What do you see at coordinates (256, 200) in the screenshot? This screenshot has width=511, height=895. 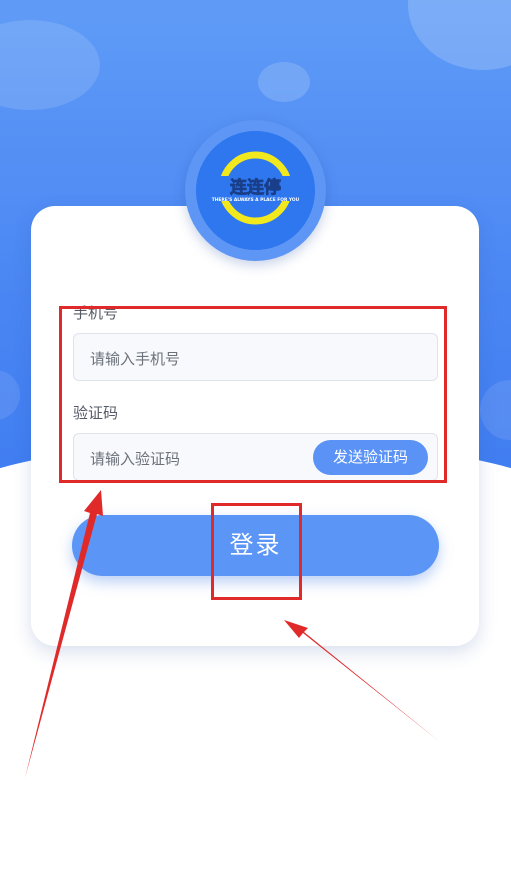 I see `logo-slogan-text: THERE'S ALWAYS A PLACE FOR YOU` at bounding box center [256, 200].